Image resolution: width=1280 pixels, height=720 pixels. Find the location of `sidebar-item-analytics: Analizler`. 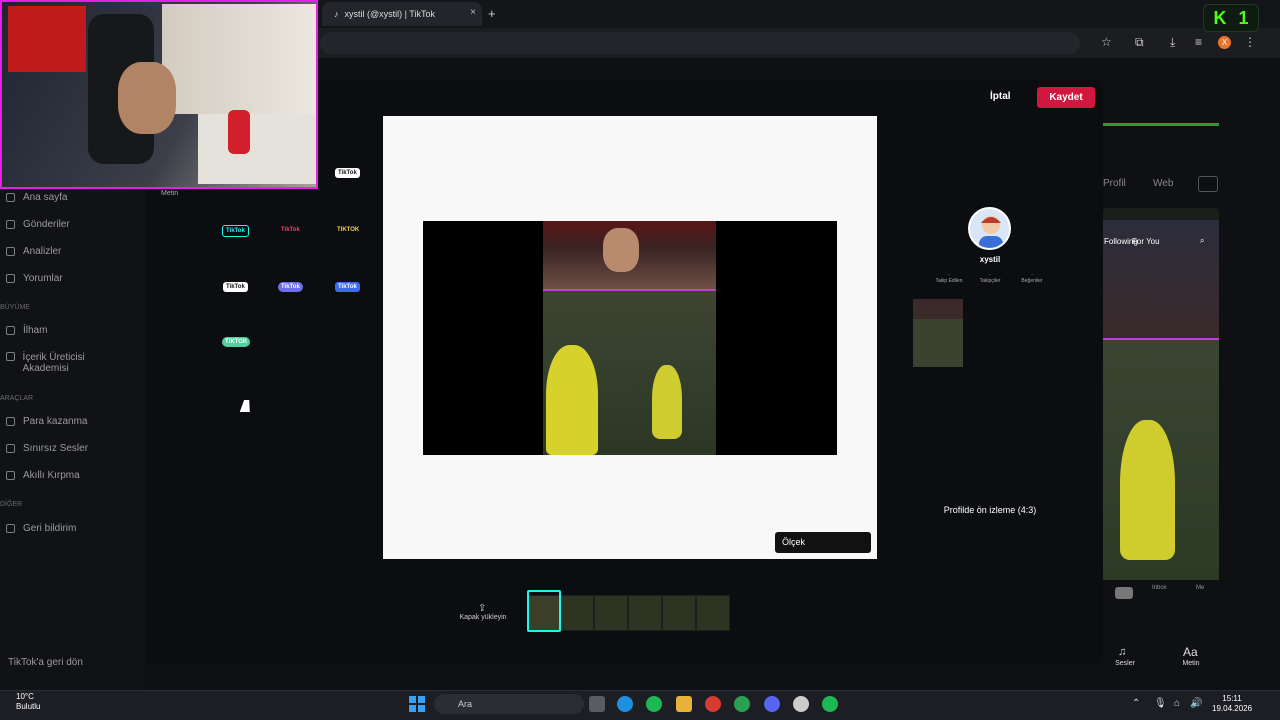

sidebar-item-analytics: Analizler is located at coordinates (33, 251).